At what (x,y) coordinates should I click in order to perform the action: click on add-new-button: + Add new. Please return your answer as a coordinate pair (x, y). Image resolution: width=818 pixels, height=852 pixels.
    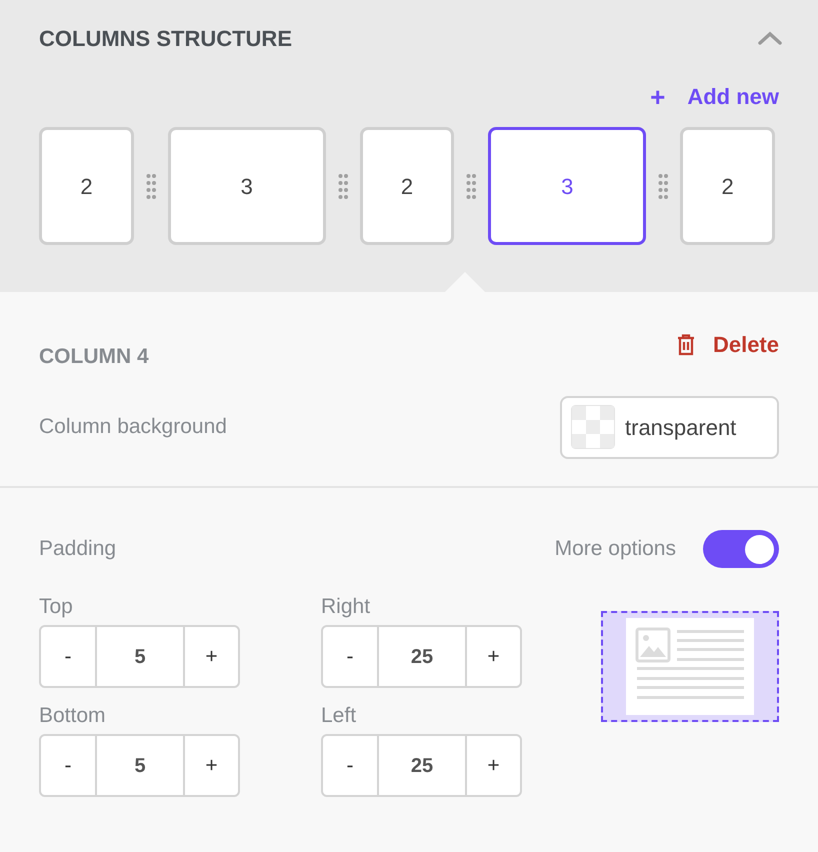
    Looking at the image, I should click on (714, 96).